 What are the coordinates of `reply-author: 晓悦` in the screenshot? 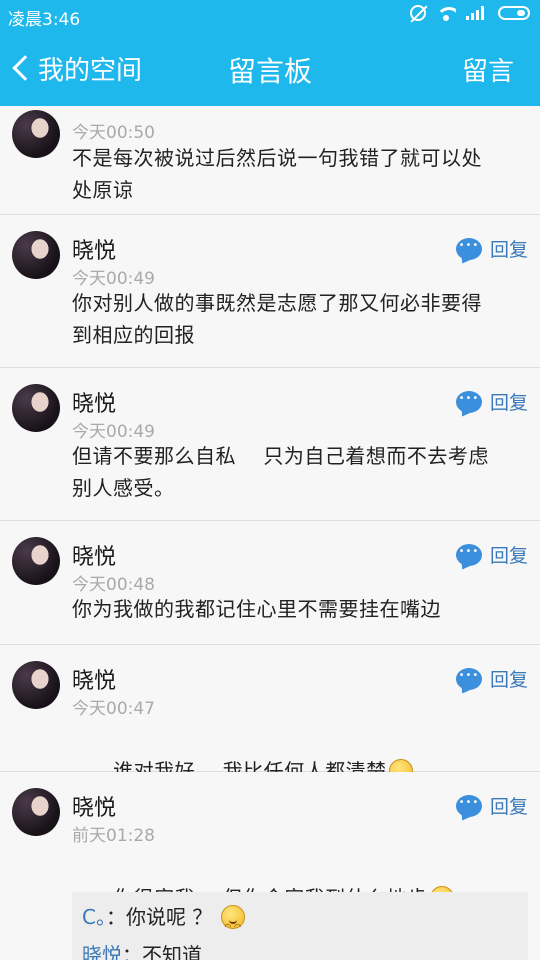 It's located at (102, 951).